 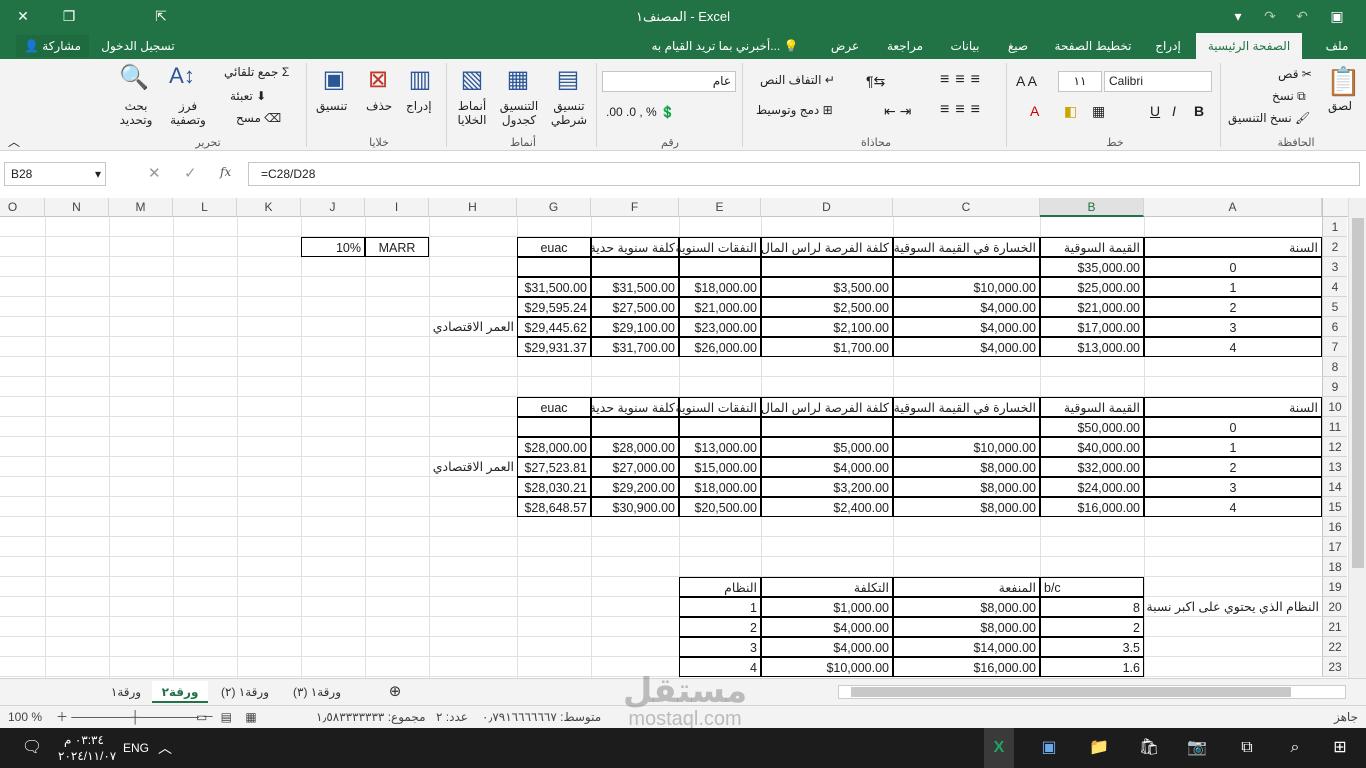 What do you see at coordinates (720, 347) in the screenshot?
I see `table-cell: $26,000.00` at bounding box center [720, 347].